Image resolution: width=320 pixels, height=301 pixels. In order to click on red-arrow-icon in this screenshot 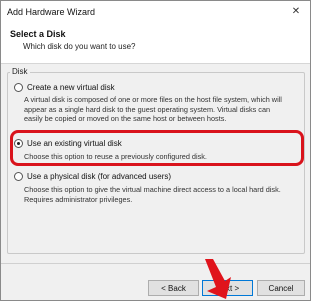, I will do `click(218, 279)`.